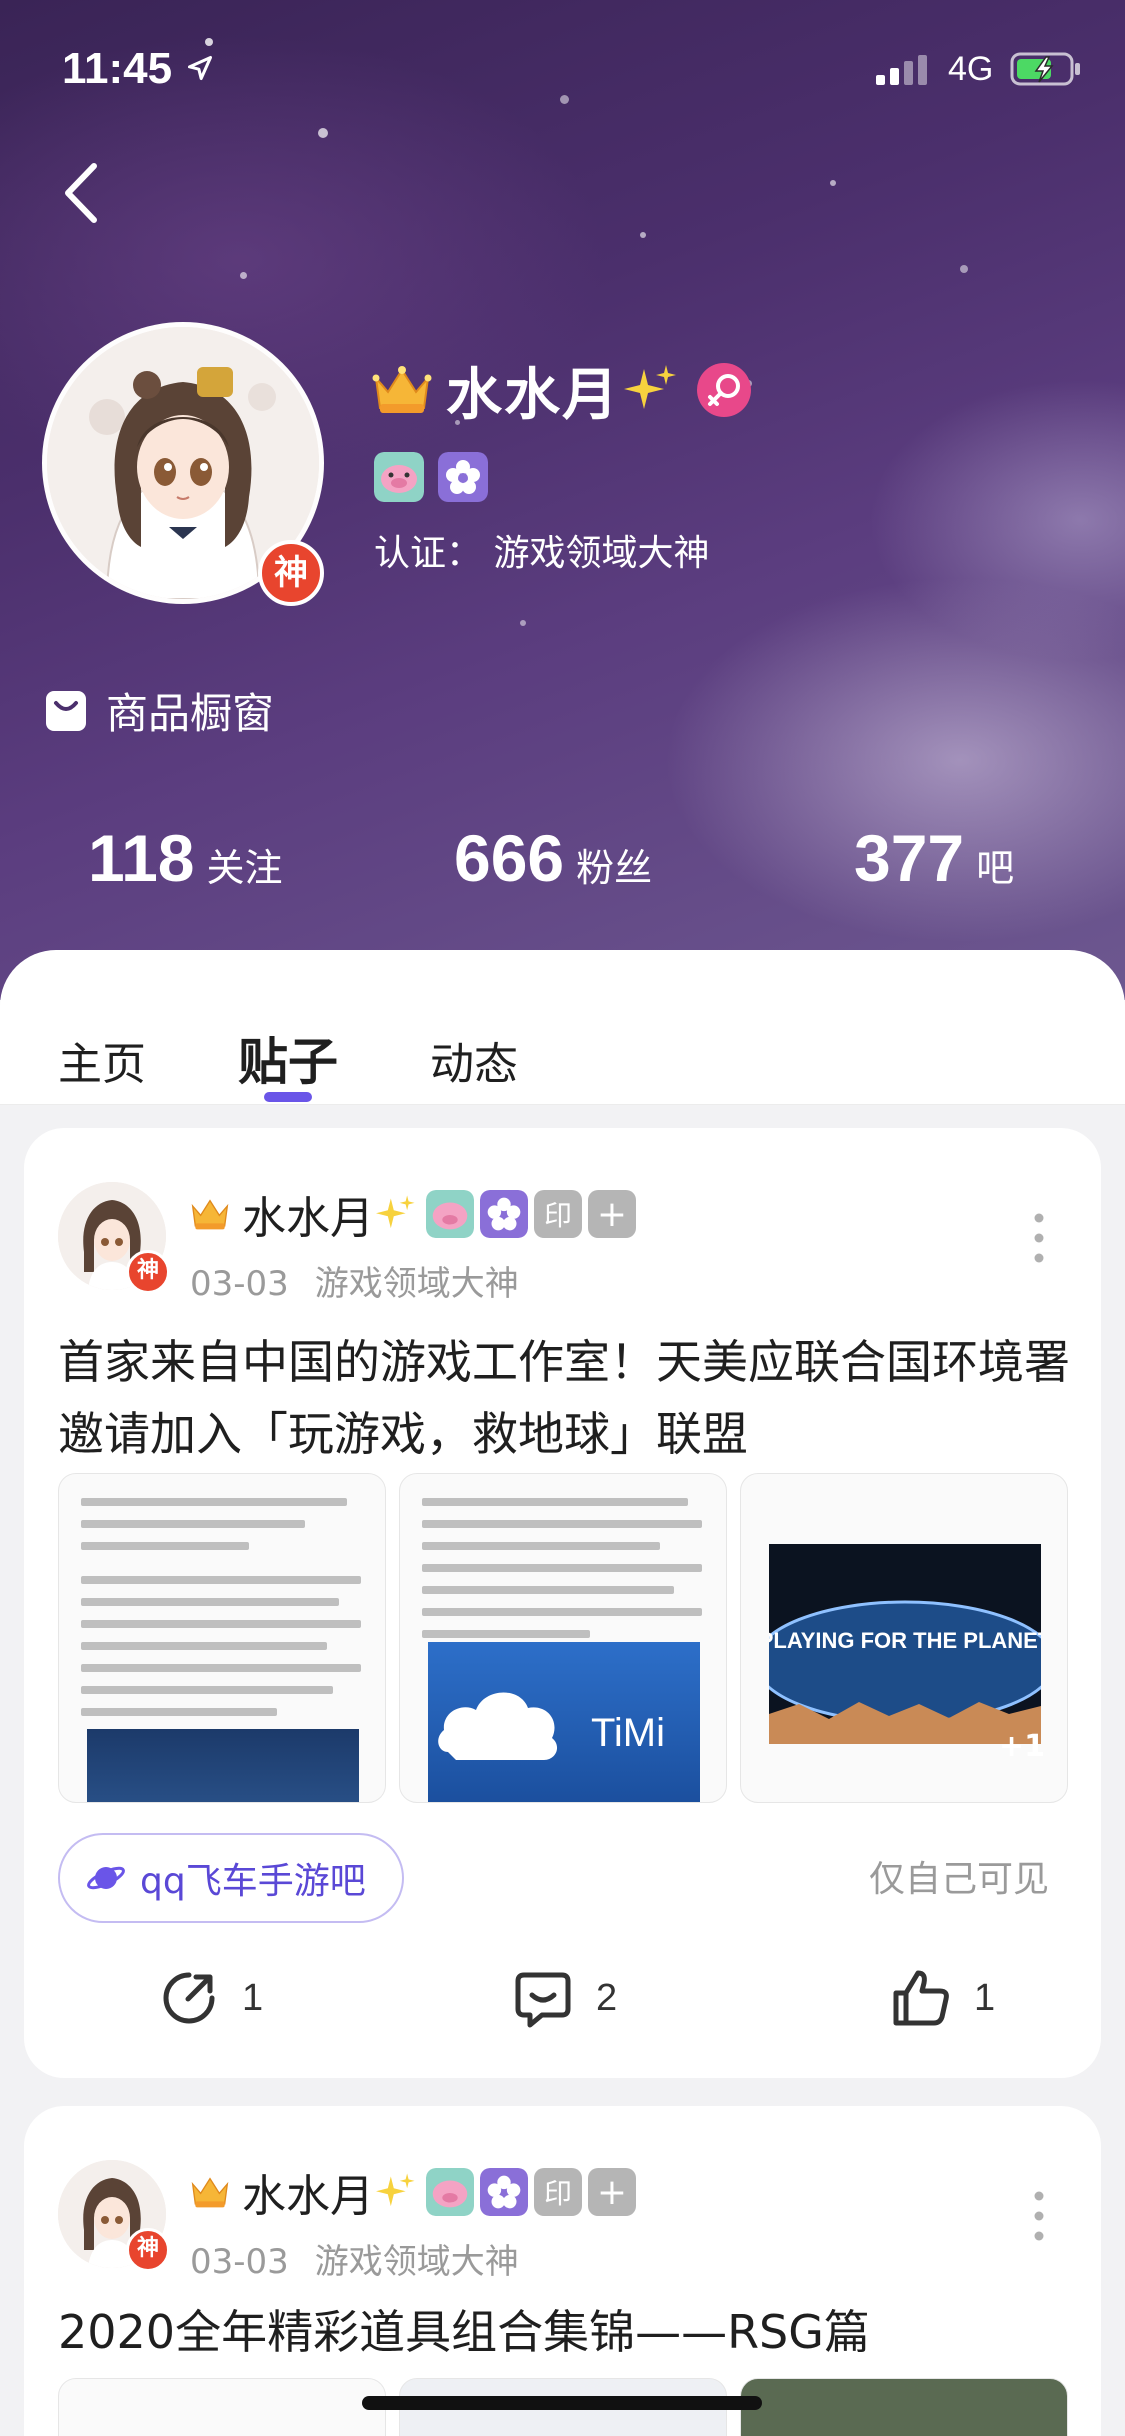 This screenshot has width=1125, height=2436. I want to click on tab-bar: 主页 贴子 动态, so click(562, 1027).